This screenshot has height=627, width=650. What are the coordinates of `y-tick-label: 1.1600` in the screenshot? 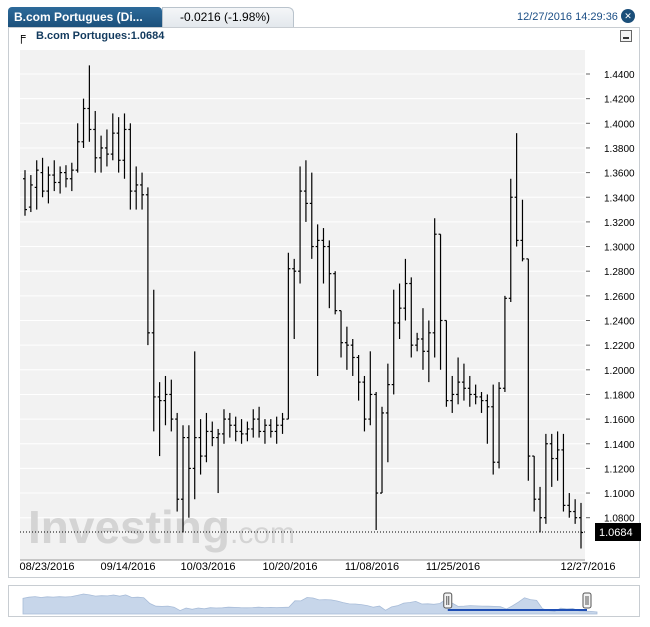 It's located at (619, 420).